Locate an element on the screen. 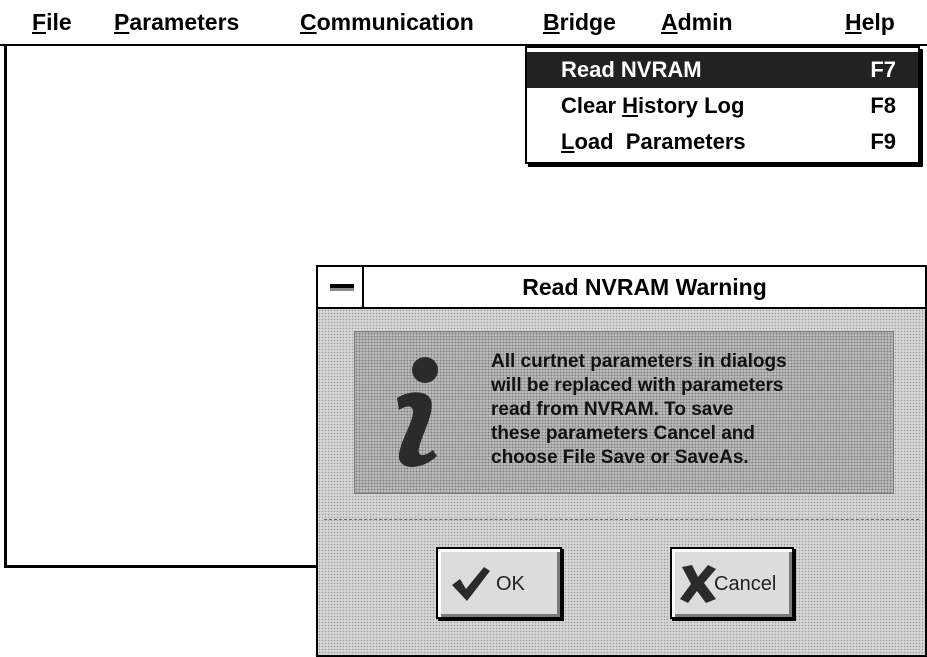 The height and width of the screenshot is (657, 927). menu-item-label: Read NVRAM is located at coordinates (631, 69).